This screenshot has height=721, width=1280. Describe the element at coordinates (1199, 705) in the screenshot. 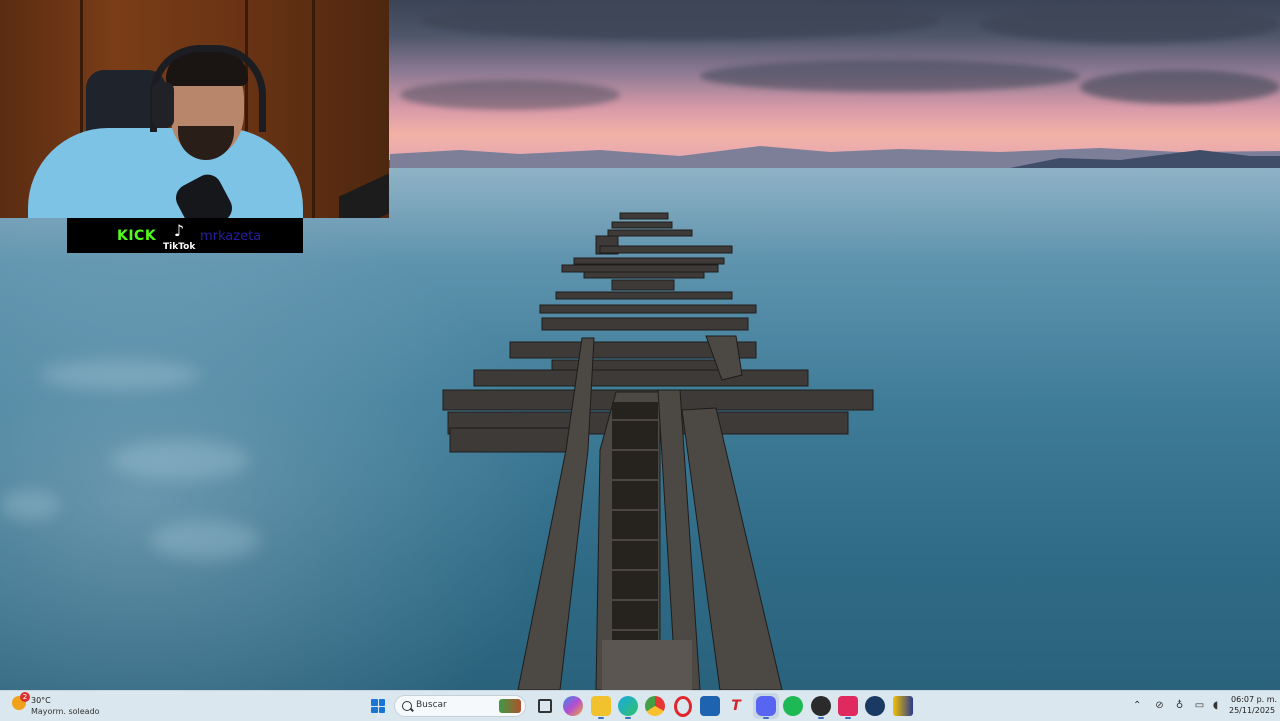

I see `display-icon: ▭` at that location.